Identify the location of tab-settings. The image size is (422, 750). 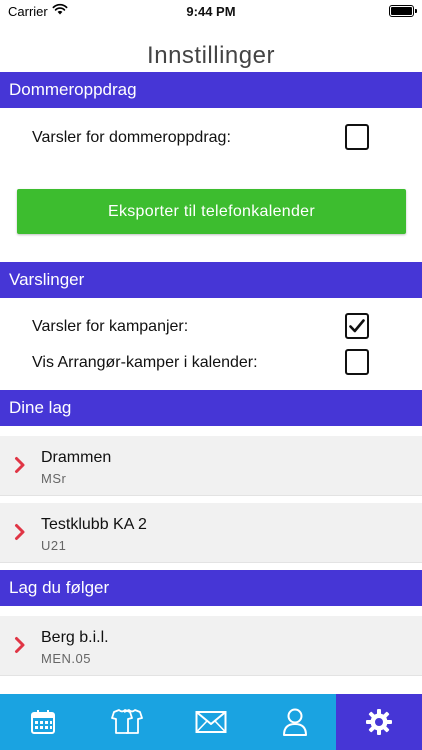
(379, 722).